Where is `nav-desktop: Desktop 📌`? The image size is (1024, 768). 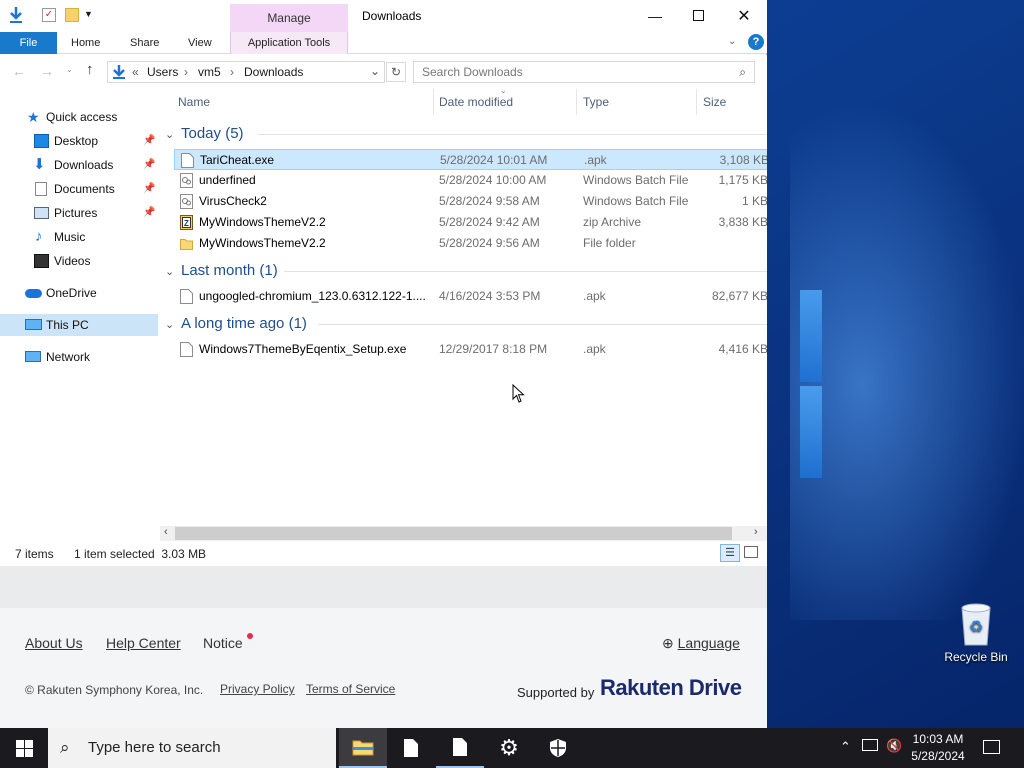
nav-desktop: Desktop 📌 is located at coordinates (79, 141).